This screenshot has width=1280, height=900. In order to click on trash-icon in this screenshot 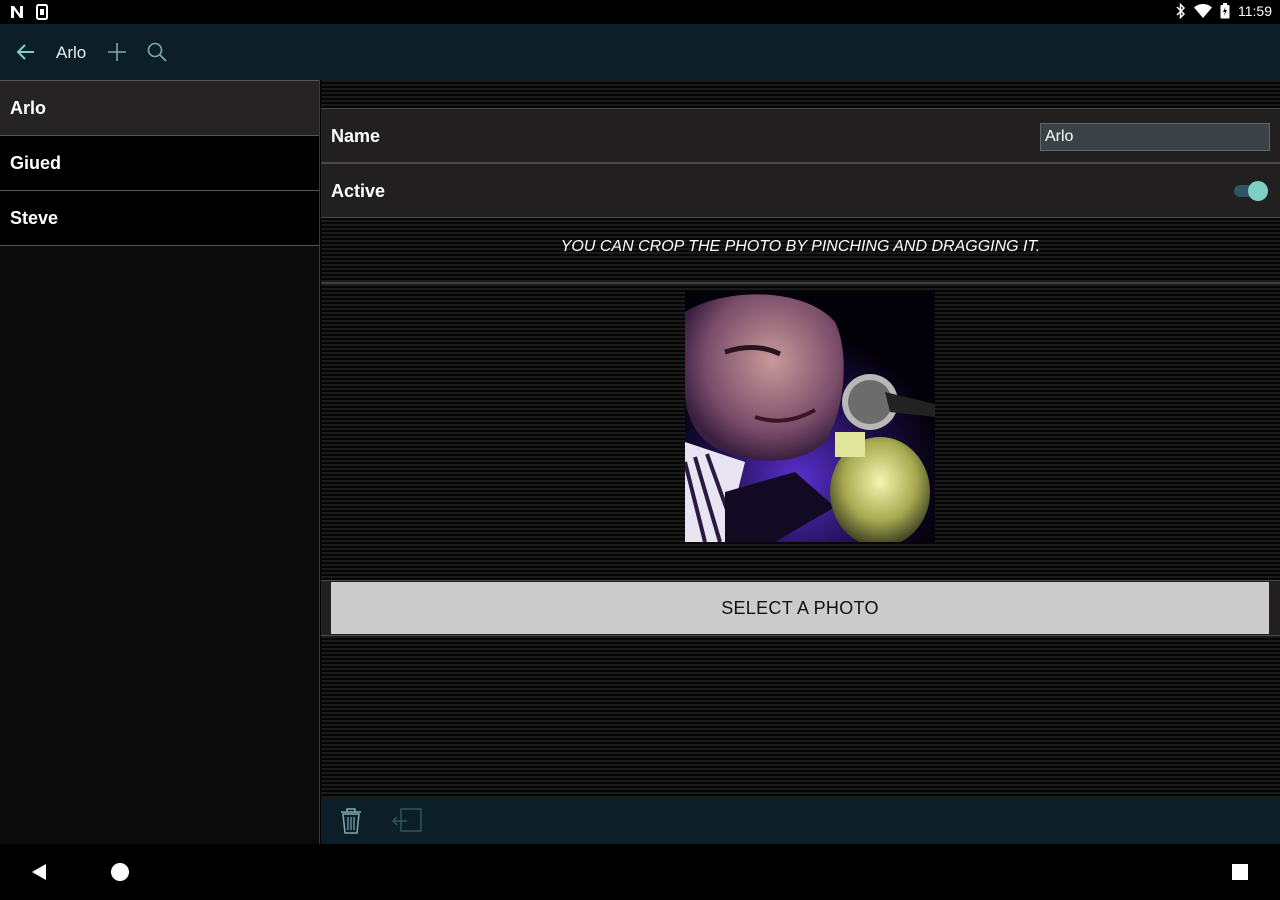, I will do `click(351, 821)`.